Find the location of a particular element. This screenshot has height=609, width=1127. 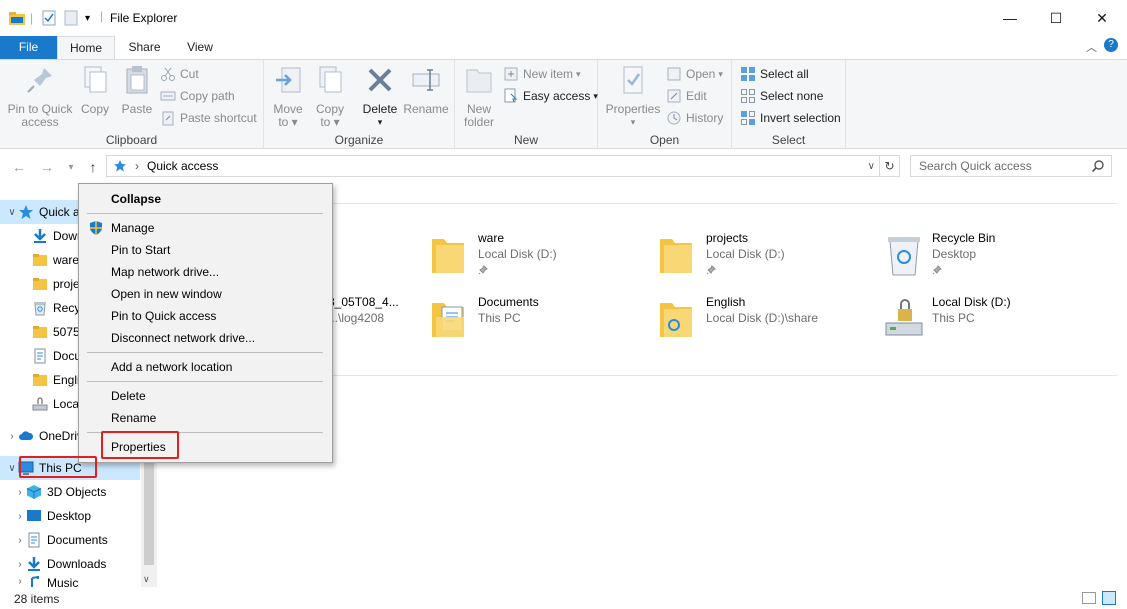

edit-button: Edit is located at coordinates (686, 96).